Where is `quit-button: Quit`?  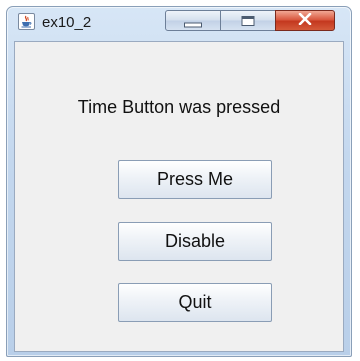 quit-button: Quit is located at coordinates (195, 302).